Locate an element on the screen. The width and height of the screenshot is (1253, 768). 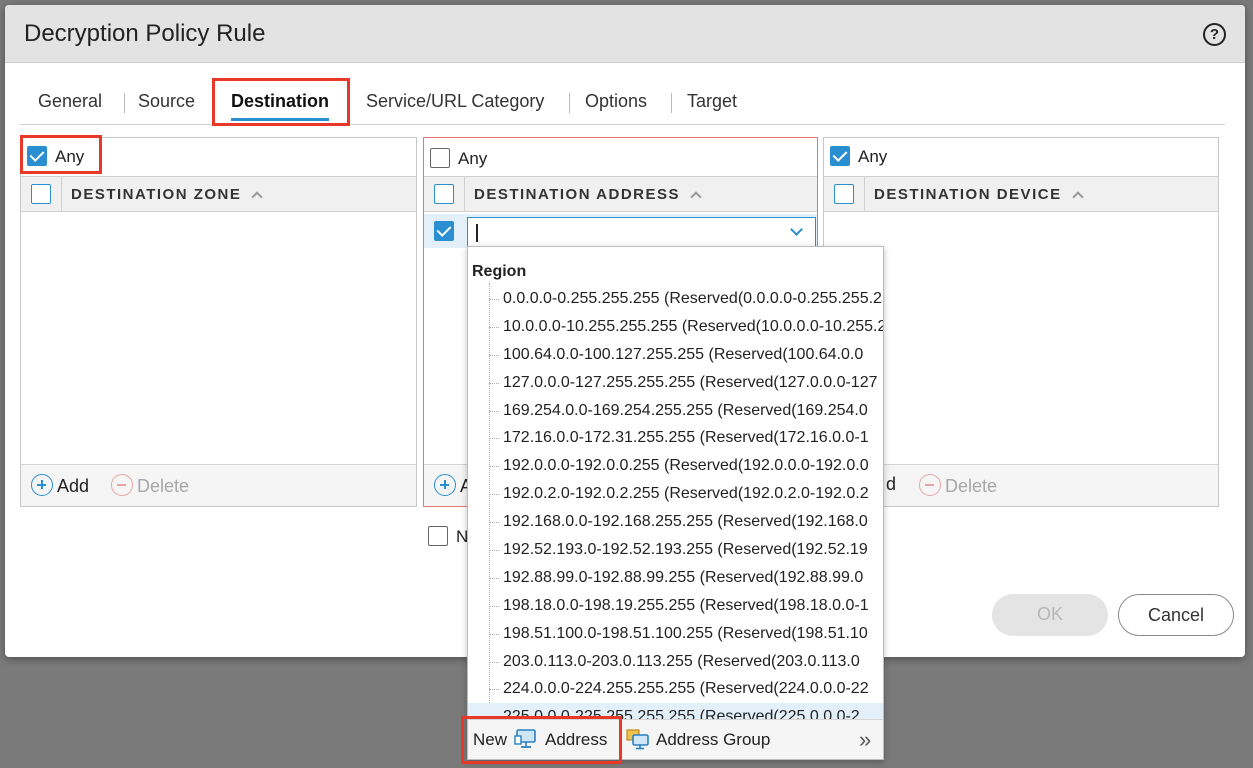
help-icon: ? is located at coordinates (1214, 34).